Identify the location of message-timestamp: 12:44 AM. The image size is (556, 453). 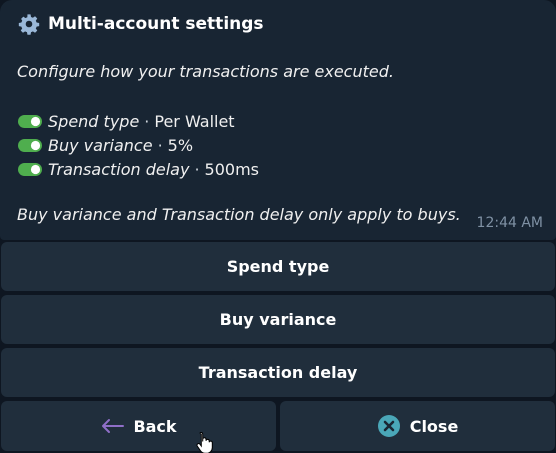
(509, 223).